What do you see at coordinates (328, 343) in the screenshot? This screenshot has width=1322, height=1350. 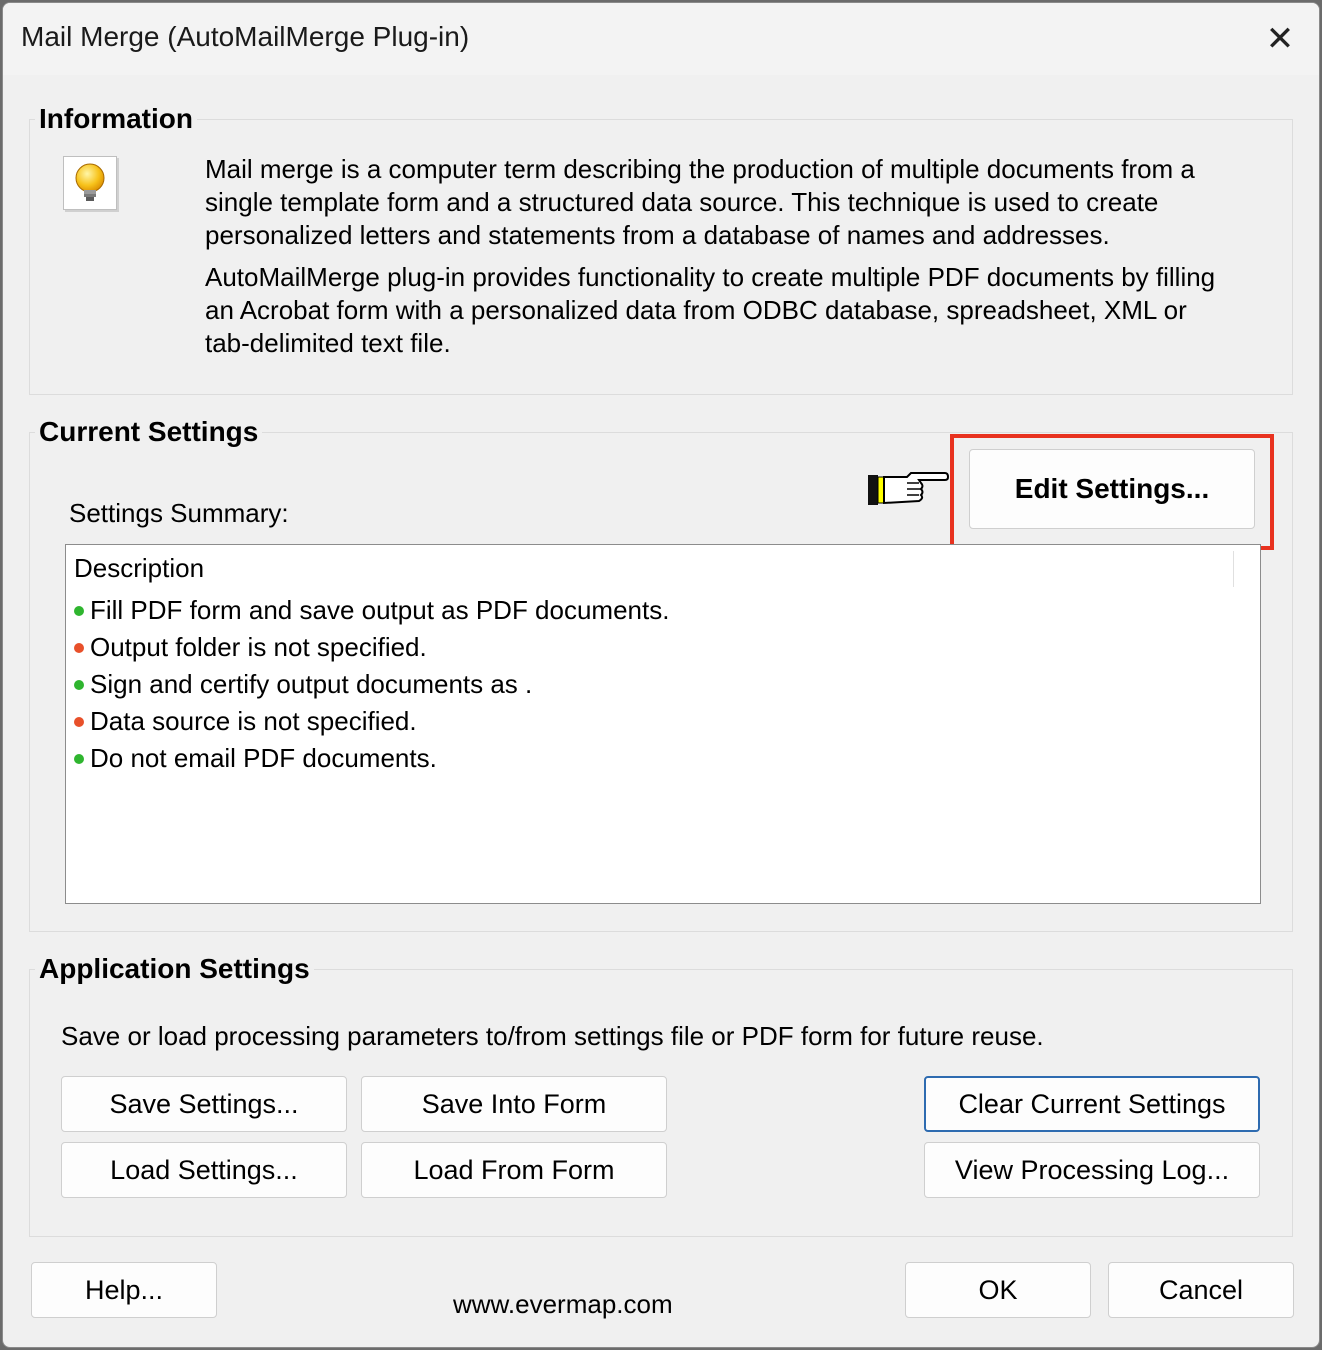 I see `information-text-line: tab-delimited text file.` at bounding box center [328, 343].